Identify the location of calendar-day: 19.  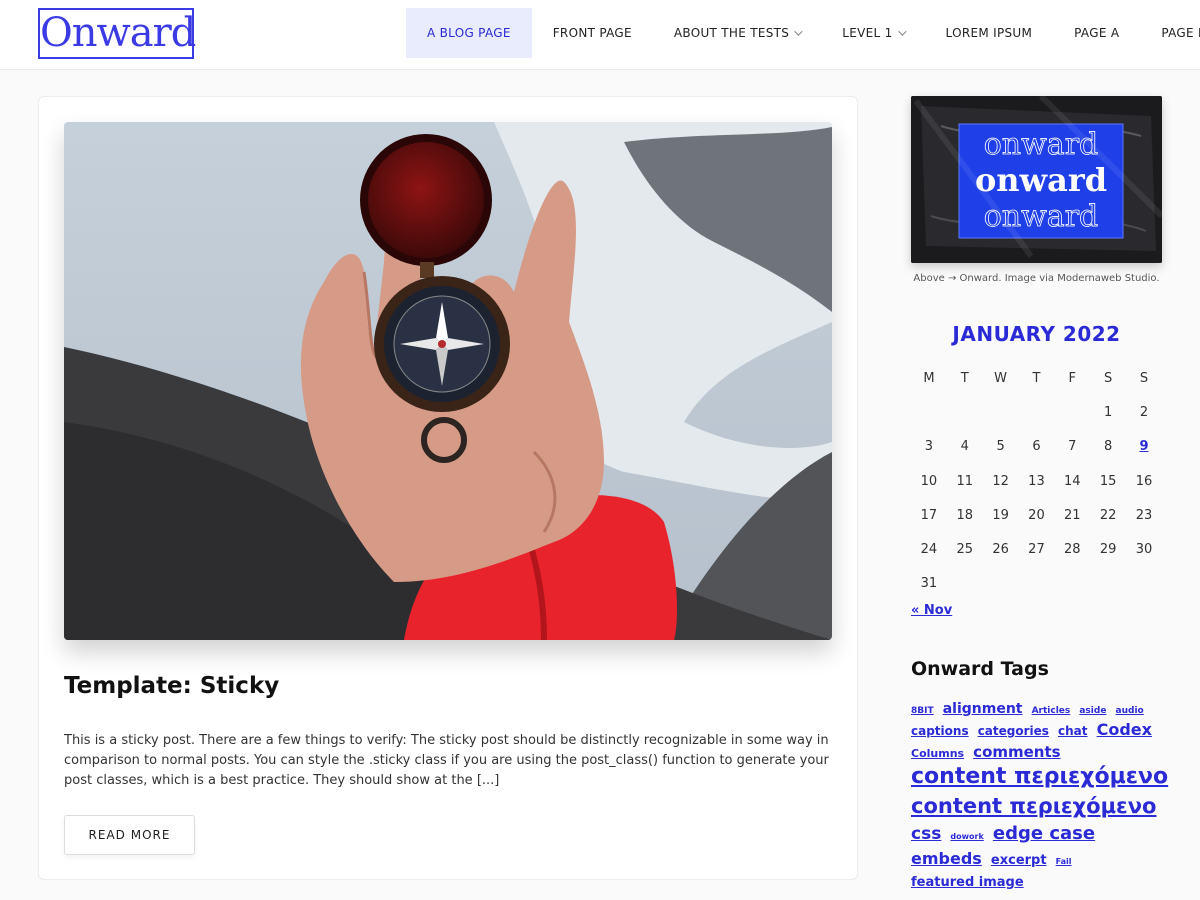
(1000, 515).